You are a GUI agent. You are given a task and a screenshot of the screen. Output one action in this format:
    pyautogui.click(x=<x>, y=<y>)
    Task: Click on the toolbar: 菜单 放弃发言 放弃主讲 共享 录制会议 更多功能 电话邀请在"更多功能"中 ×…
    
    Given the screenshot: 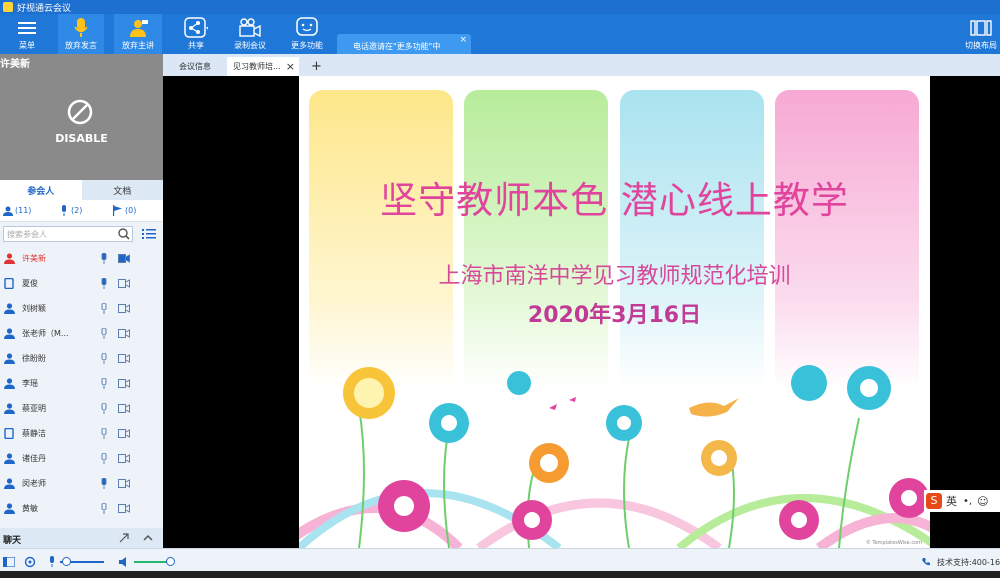 What is the action you would take?
    pyautogui.click(x=500, y=36)
    